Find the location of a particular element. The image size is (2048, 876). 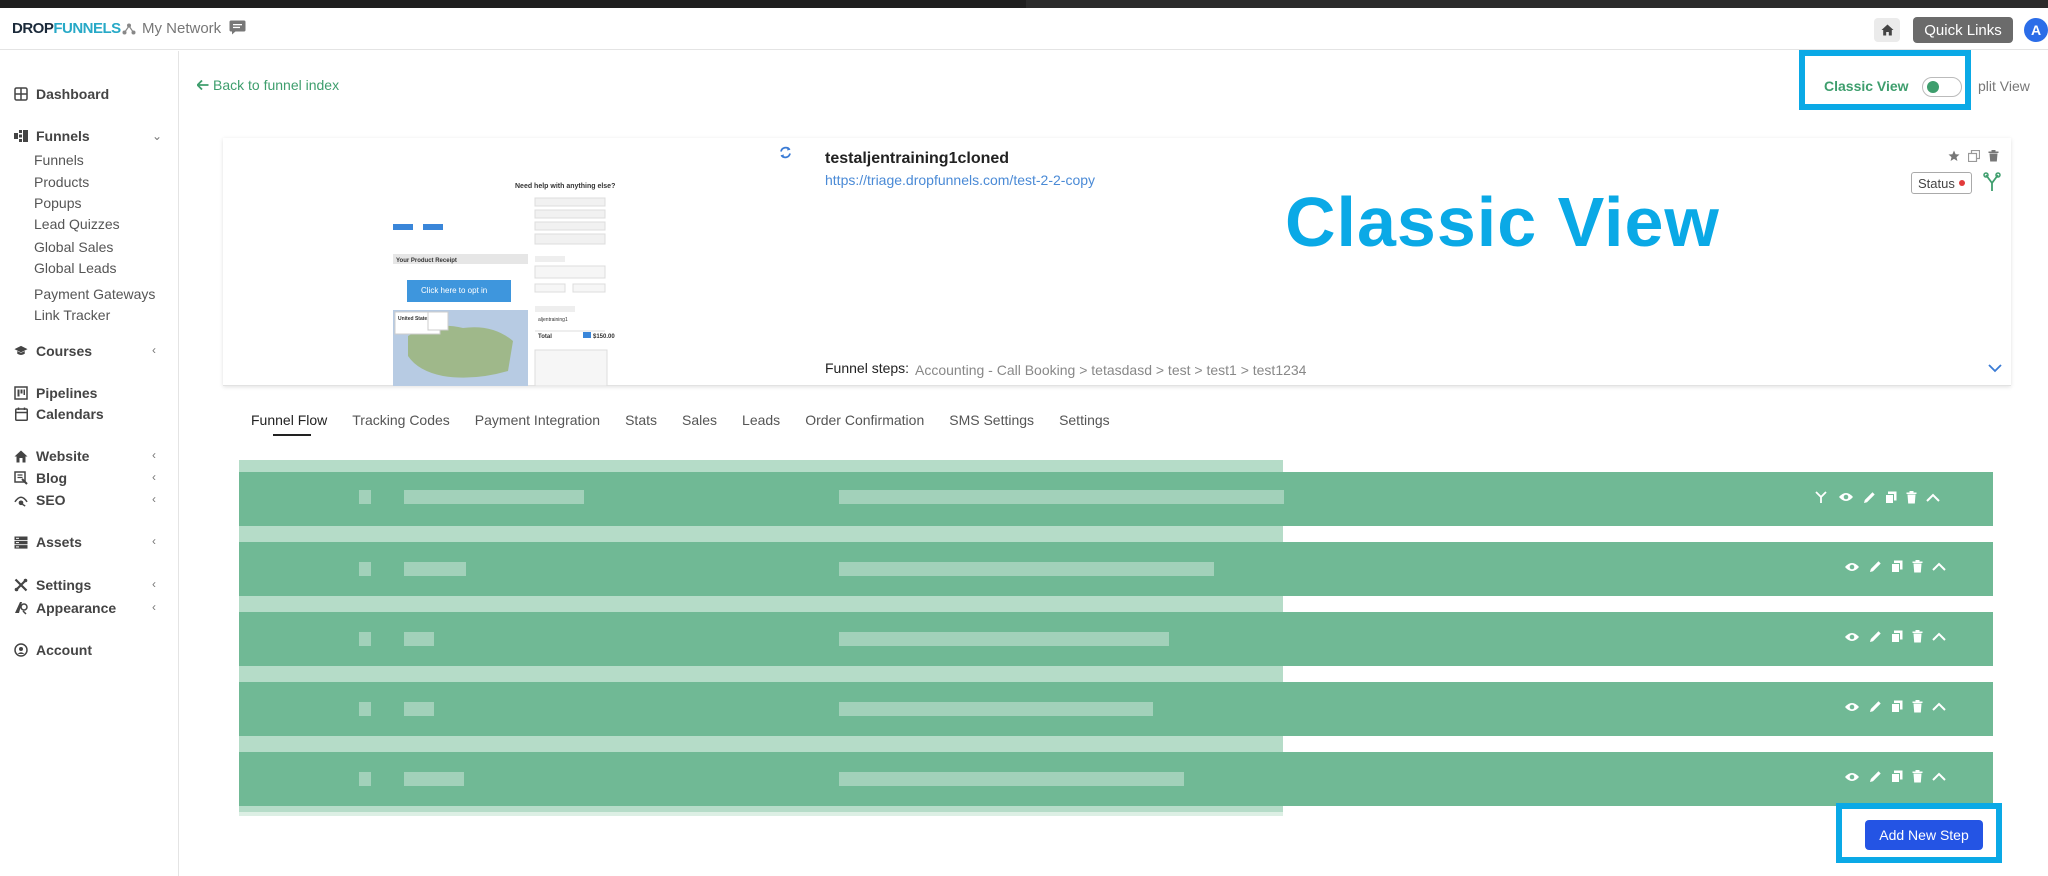

chat-icon is located at coordinates (237, 27).